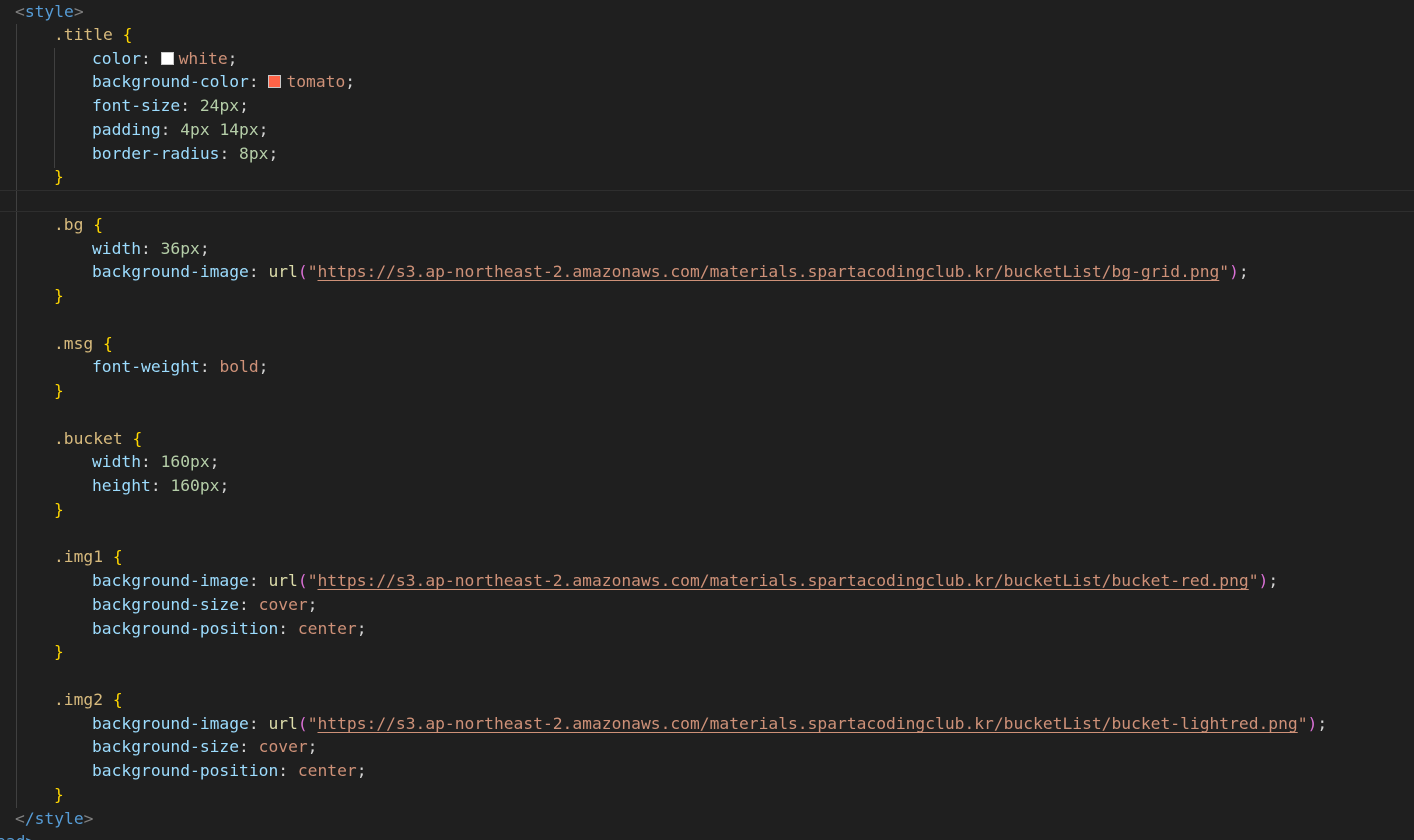  I want to click on code-line: padding: 4px 14px;, so click(134, 130).